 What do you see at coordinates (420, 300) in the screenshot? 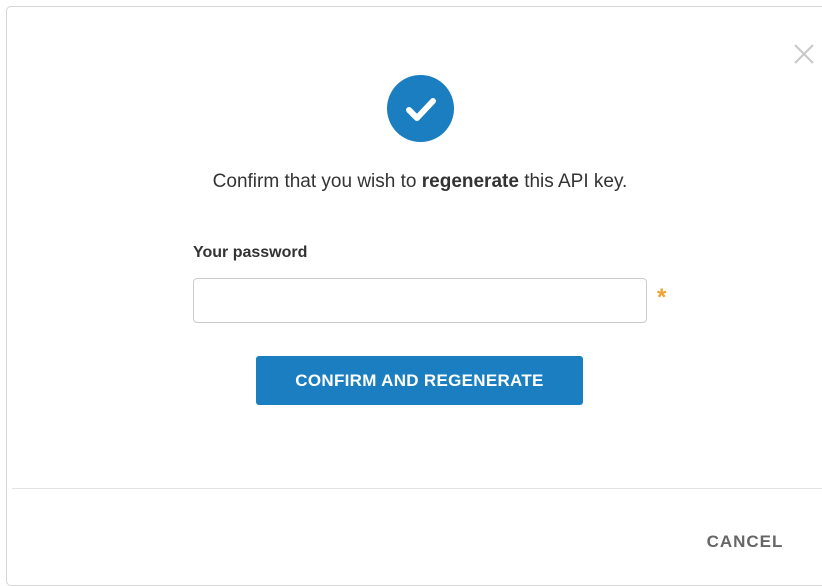
I see `password-input` at bounding box center [420, 300].